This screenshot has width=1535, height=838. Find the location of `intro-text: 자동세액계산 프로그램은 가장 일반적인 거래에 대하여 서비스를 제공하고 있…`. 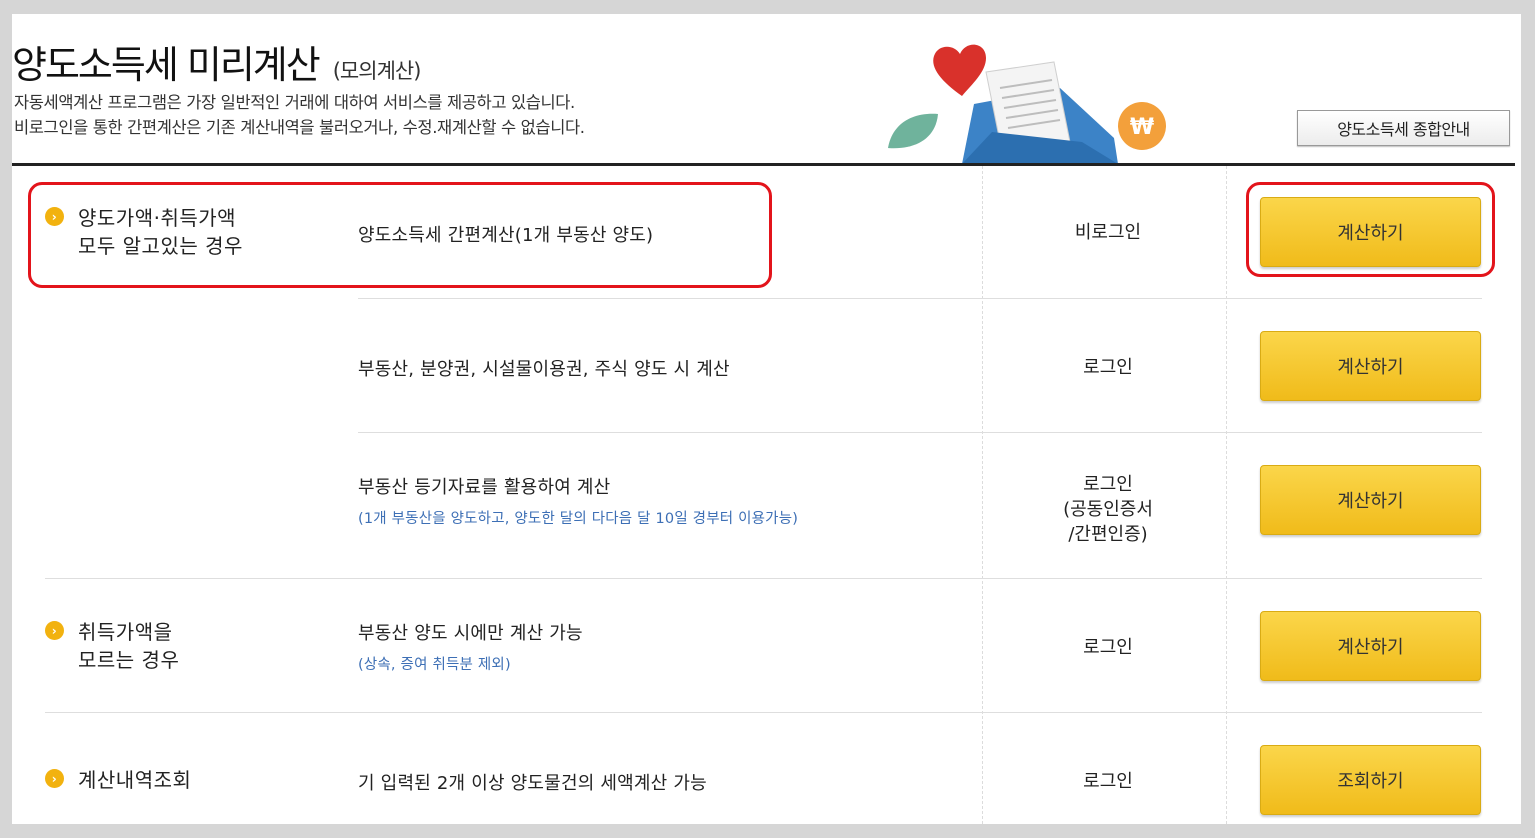

intro-text: 자동세액계산 프로그램은 가장 일반적인 거래에 대하여 서비스를 제공하고 있… is located at coordinates (299, 115).